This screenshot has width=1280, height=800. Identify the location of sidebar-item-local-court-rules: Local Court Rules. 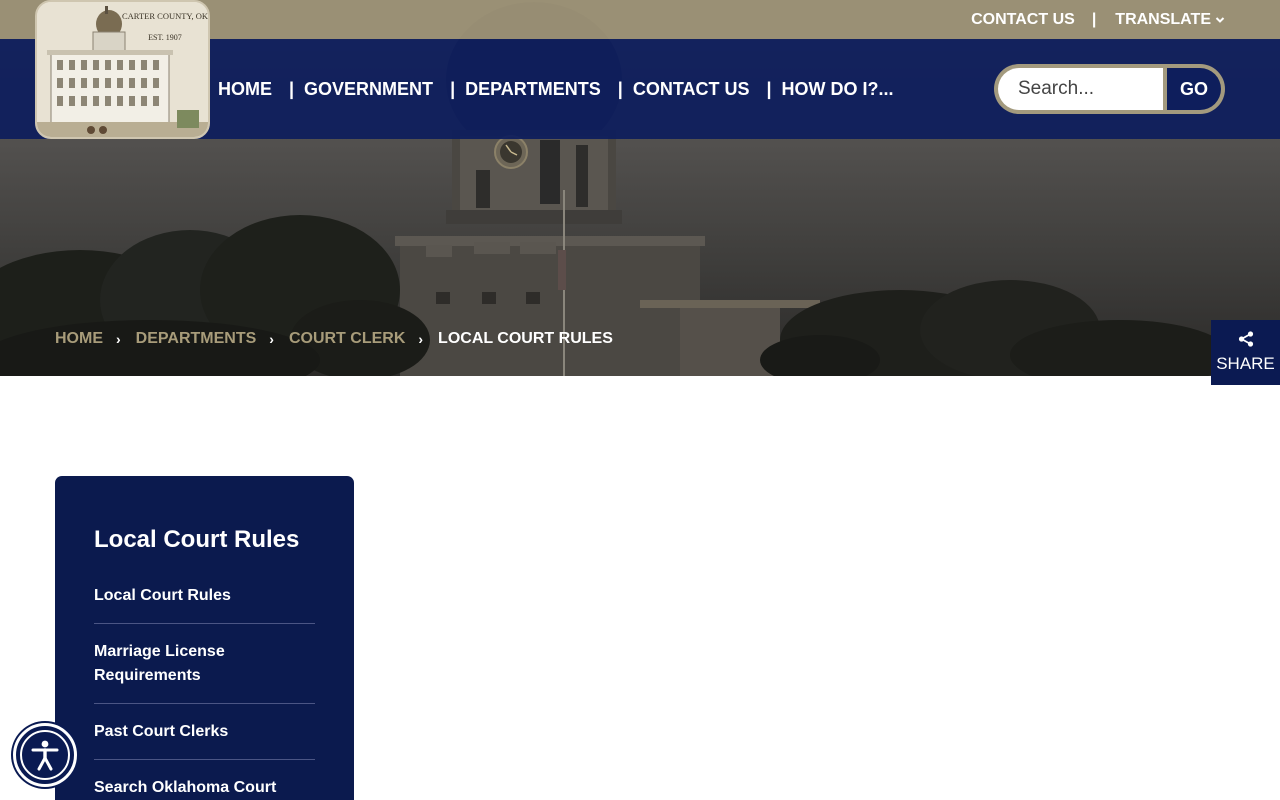
(204, 604).